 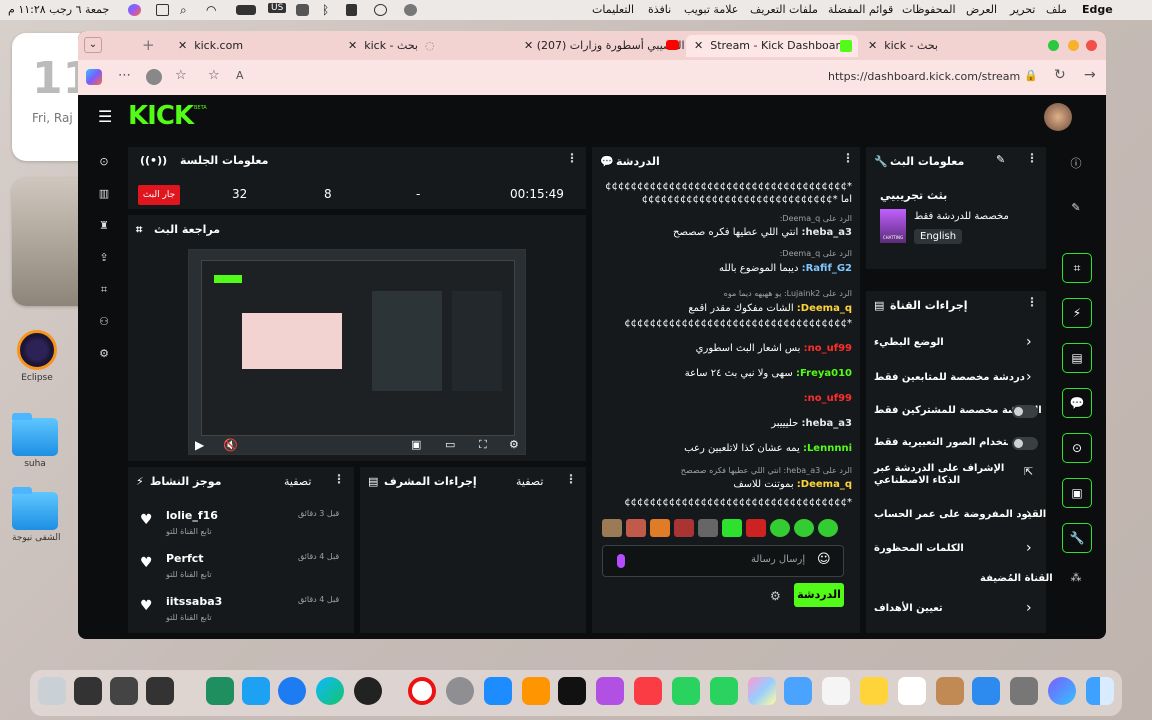 What do you see at coordinates (357, 352) in the screenshot?
I see `stream-video: ▶ 🔇 ▣ ▭ ⛶ ⚙` at bounding box center [357, 352].